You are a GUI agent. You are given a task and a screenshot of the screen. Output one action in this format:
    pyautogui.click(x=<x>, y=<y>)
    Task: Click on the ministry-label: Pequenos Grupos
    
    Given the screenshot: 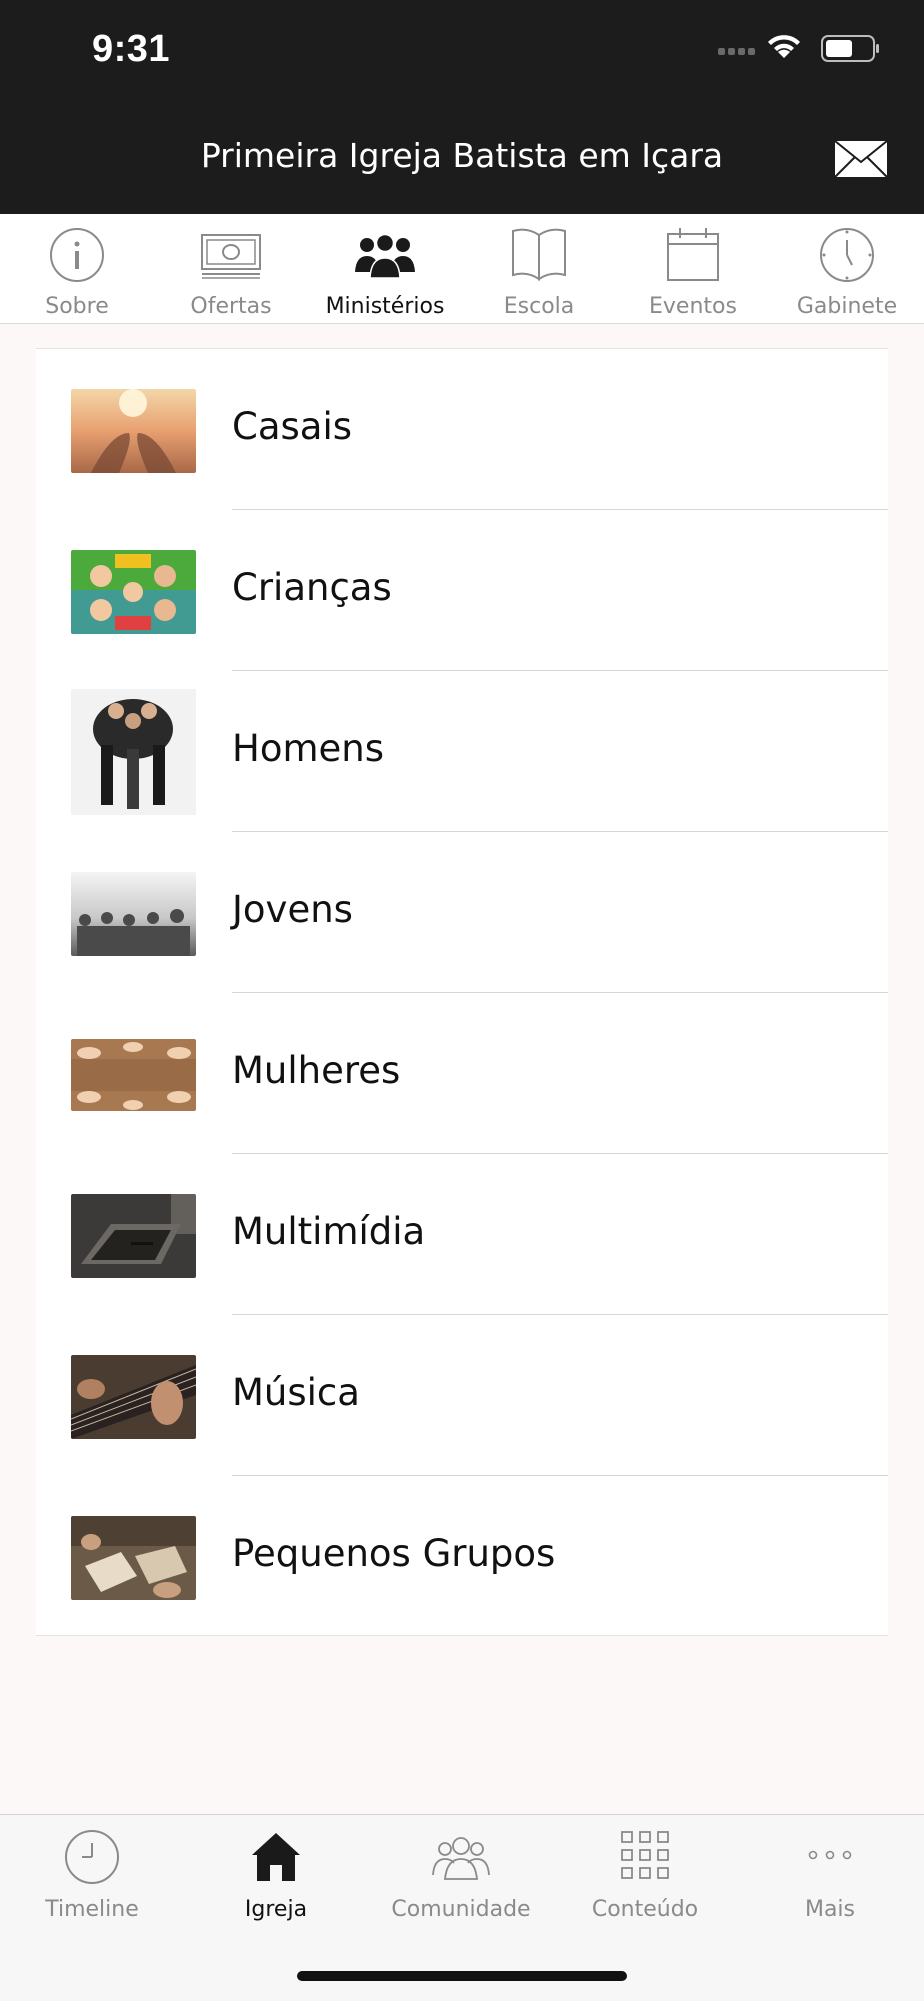 What is the action you would take?
    pyautogui.click(x=394, y=1553)
    